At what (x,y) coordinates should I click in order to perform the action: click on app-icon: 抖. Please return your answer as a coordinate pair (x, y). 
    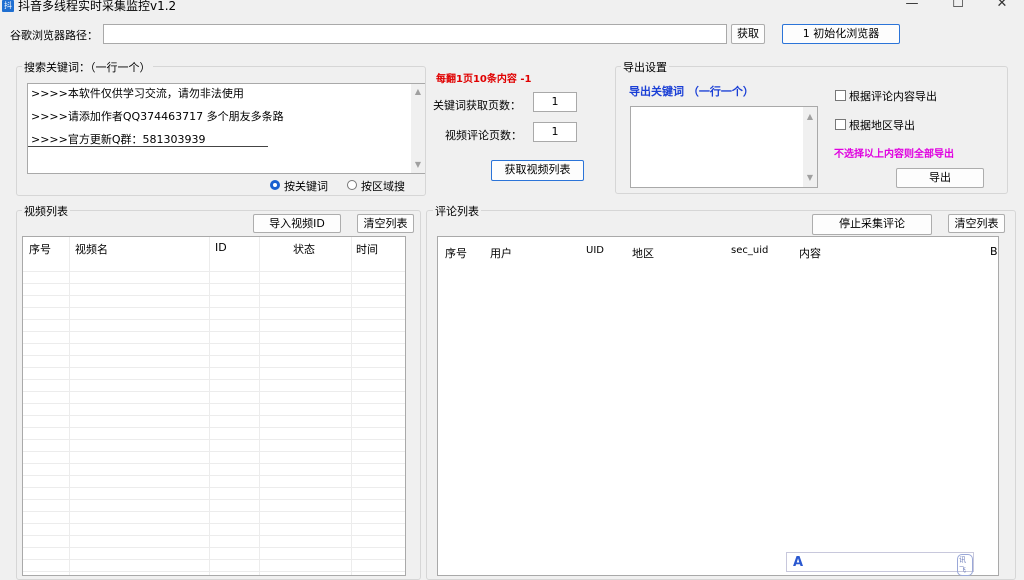
    Looking at the image, I should click on (8, 6).